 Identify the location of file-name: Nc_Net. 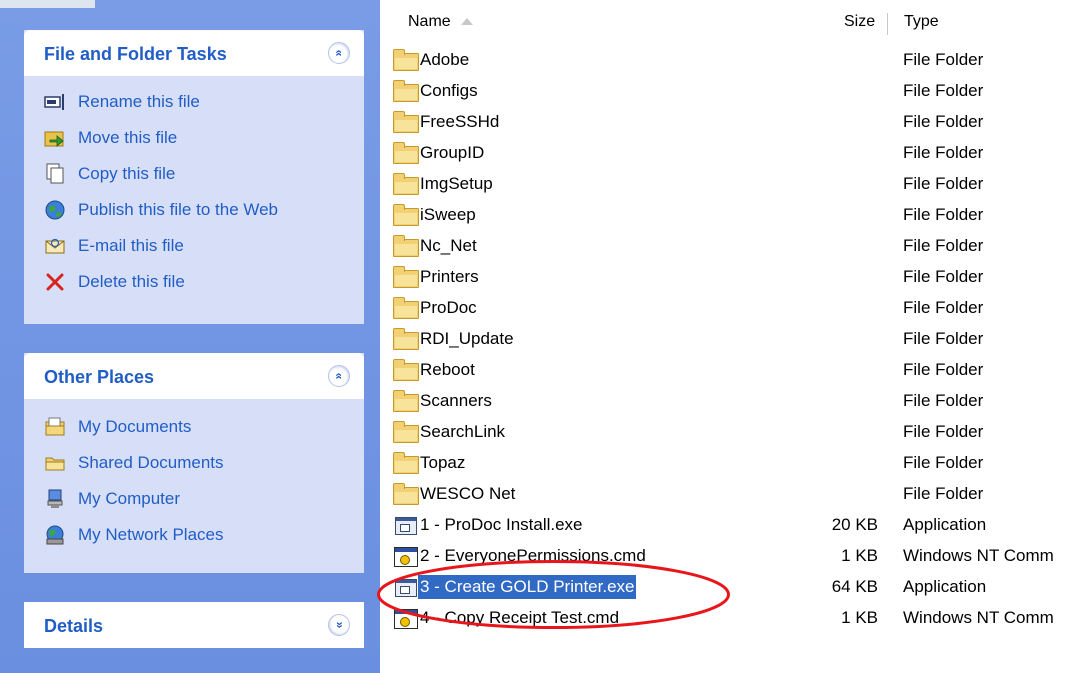
(448, 245).